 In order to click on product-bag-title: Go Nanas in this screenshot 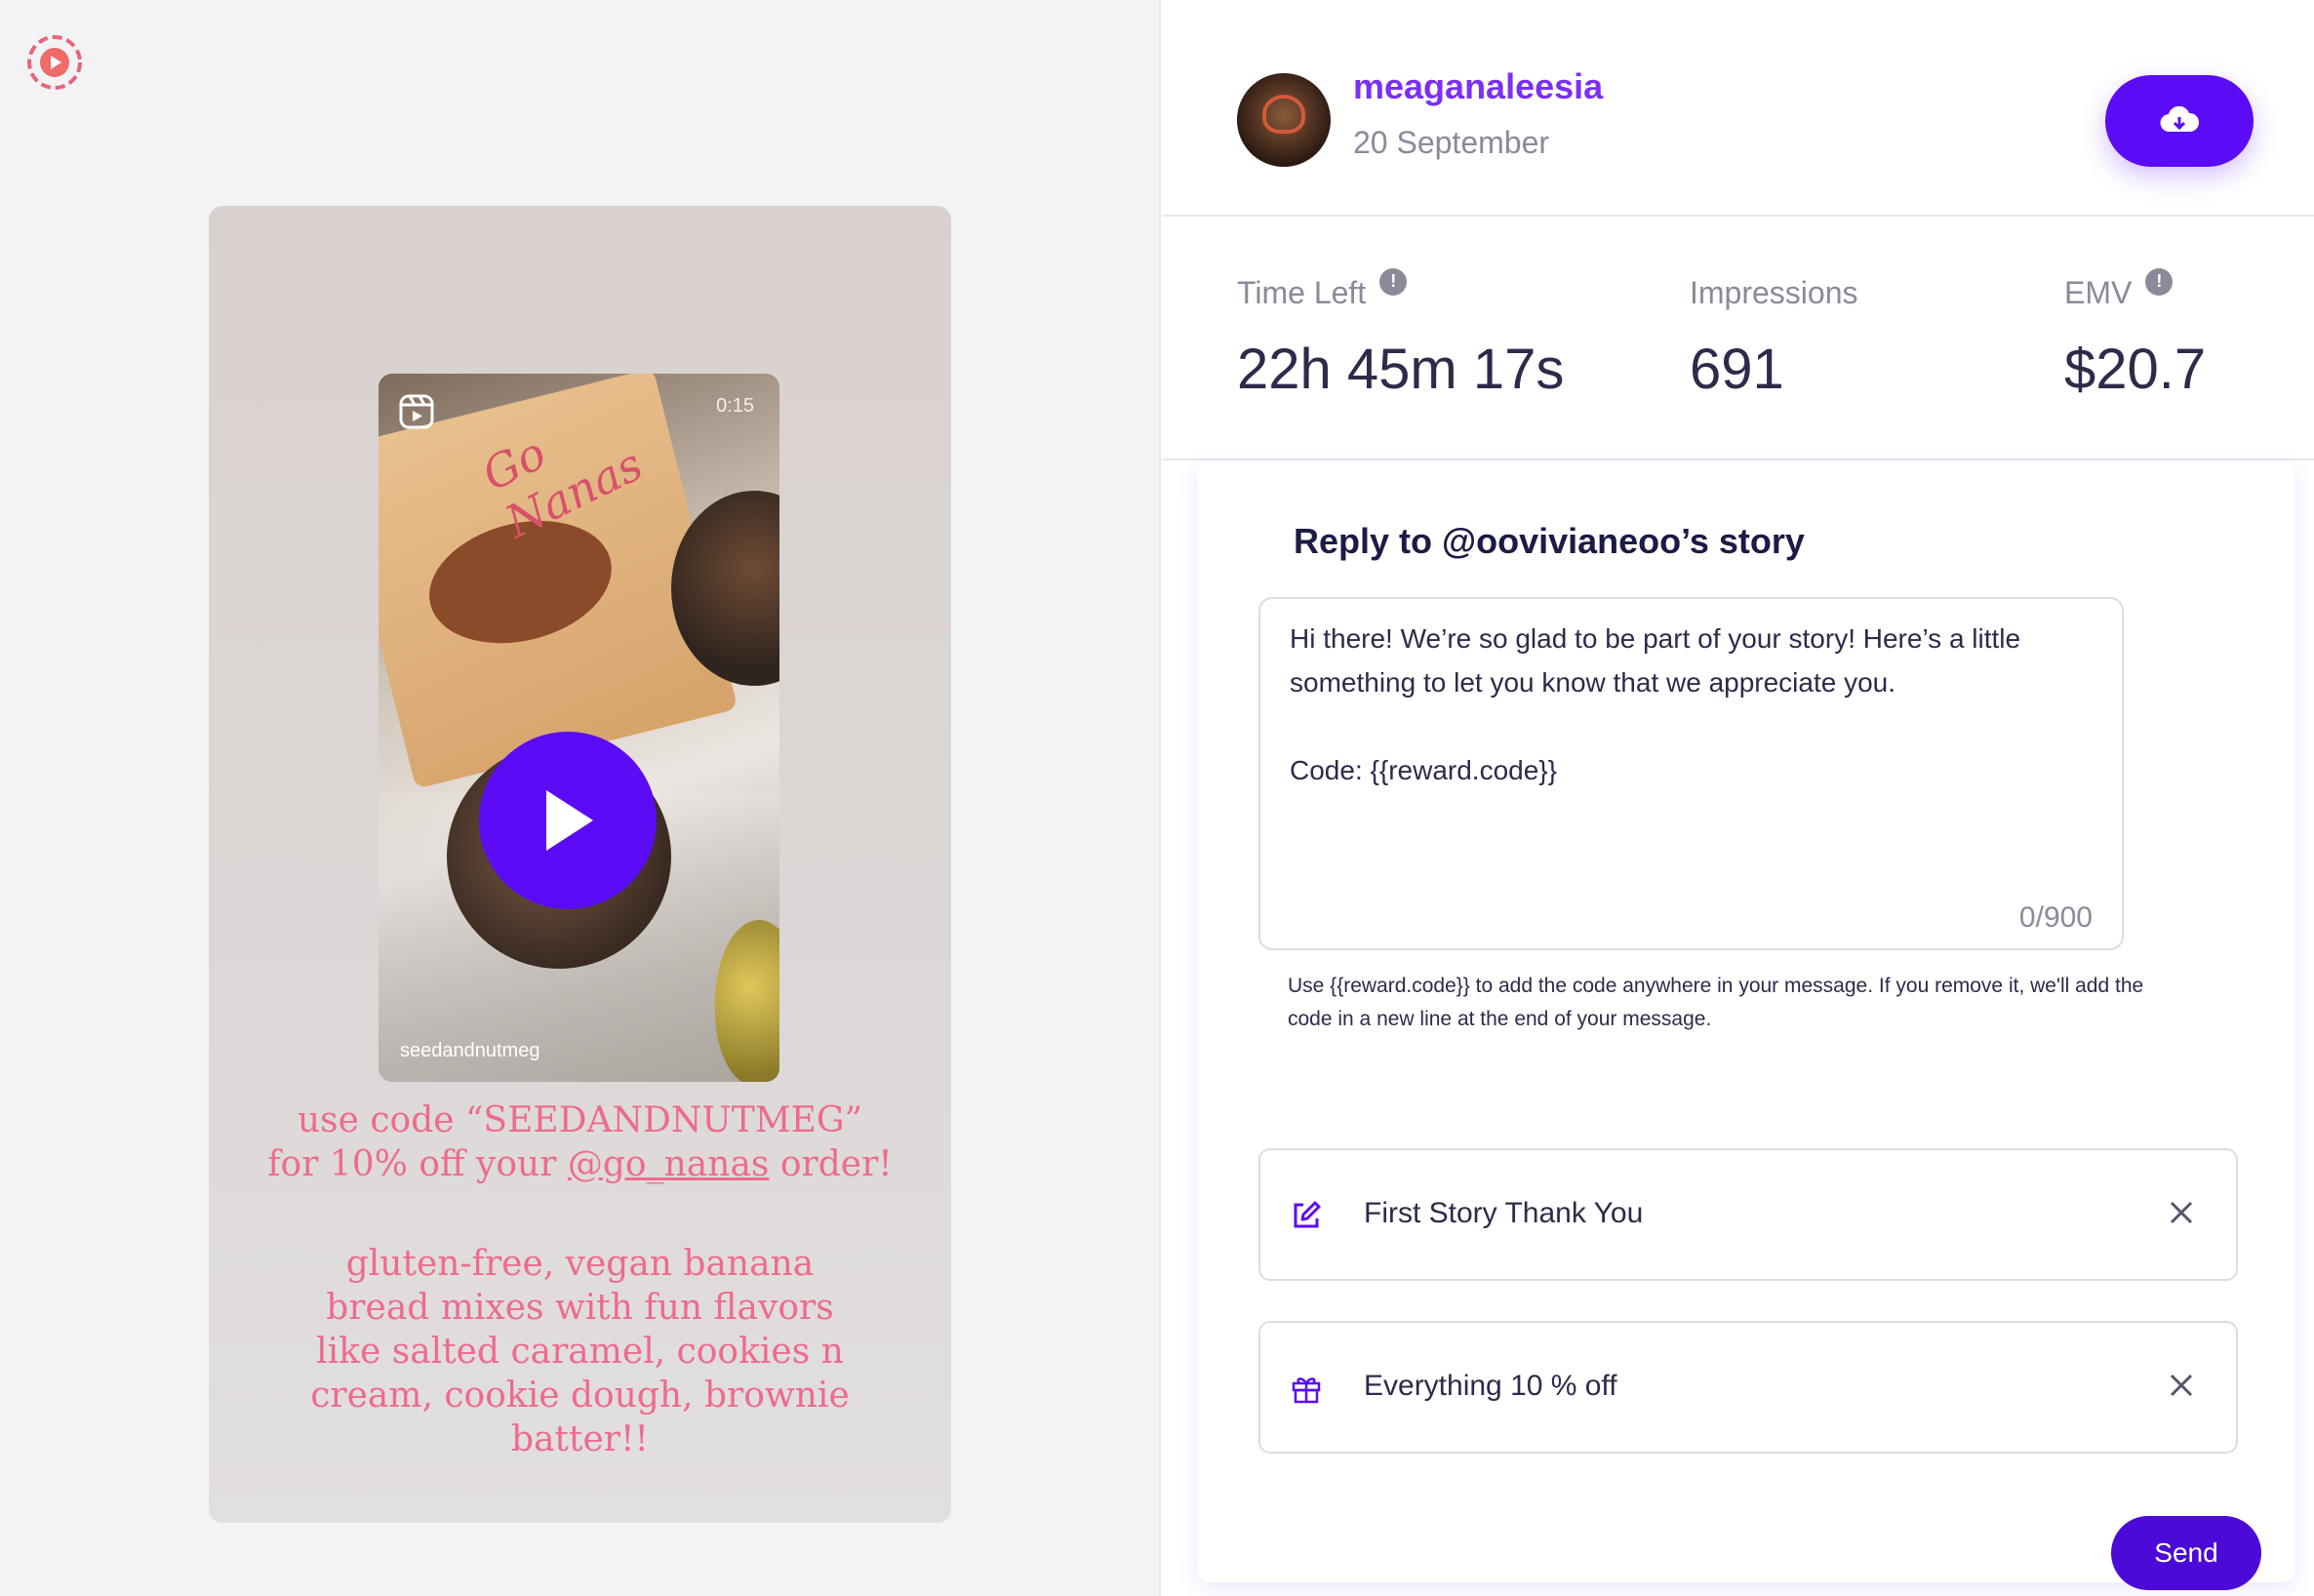, I will do `click(562, 487)`.